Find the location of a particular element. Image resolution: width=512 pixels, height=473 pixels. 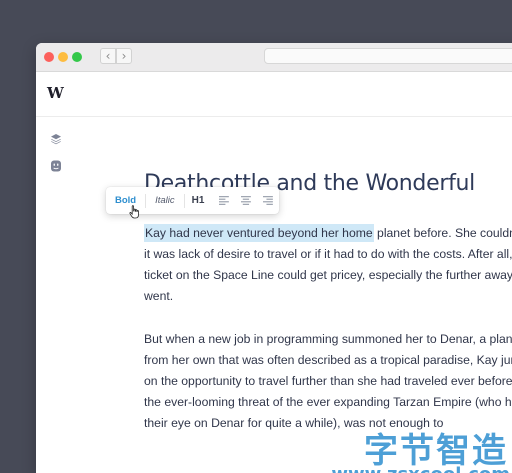

face-icon is located at coordinates (56, 166).